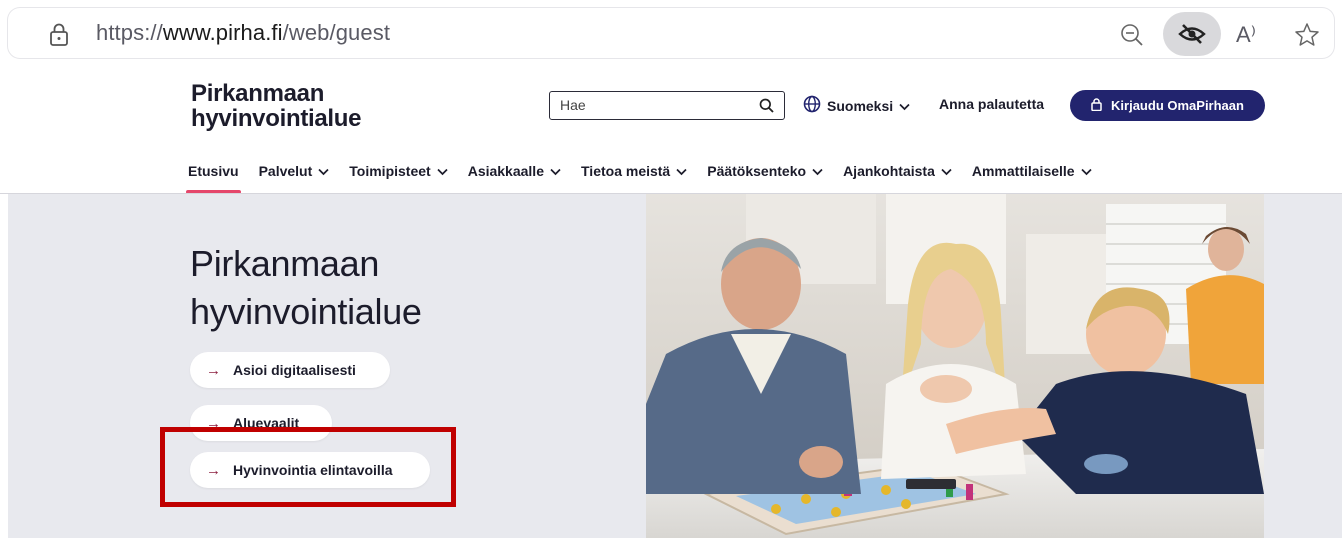 Image resolution: width=1342 pixels, height=538 pixels. I want to click on url-path: /web/guest, so click(336, 32).